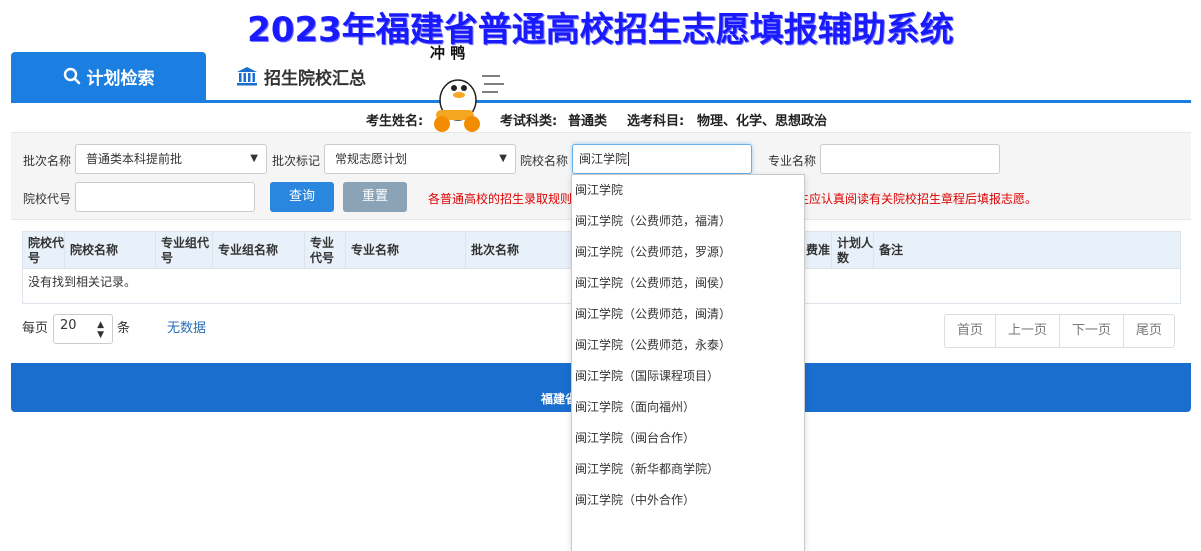  Describe the element at coordinates (371, 159) in the screenshot. I see `batch-mark-value: 常规志愿计划` at that location.